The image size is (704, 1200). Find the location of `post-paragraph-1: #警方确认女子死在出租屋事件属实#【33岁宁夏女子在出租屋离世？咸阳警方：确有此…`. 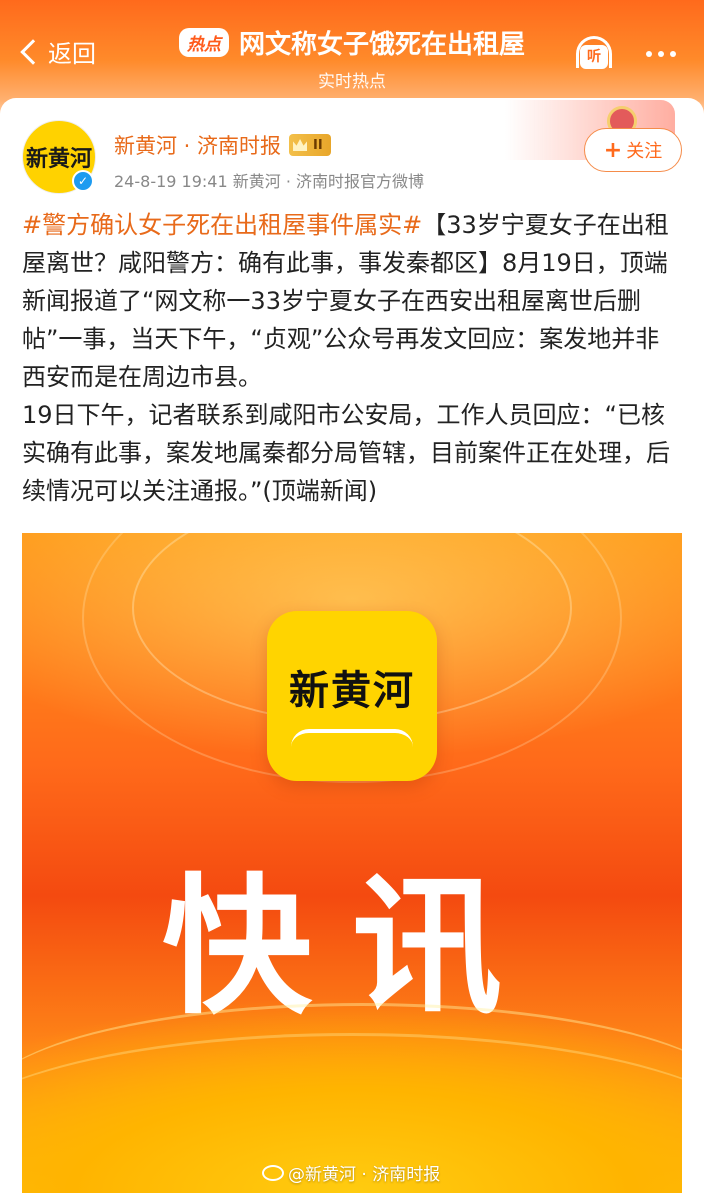

post-paragraph-1: #警方确认女子死在出租屋事件属实#【33岁宁夏女子在出租屋离世？咸阳警方：确有此… is located at coordinates (352, 301).